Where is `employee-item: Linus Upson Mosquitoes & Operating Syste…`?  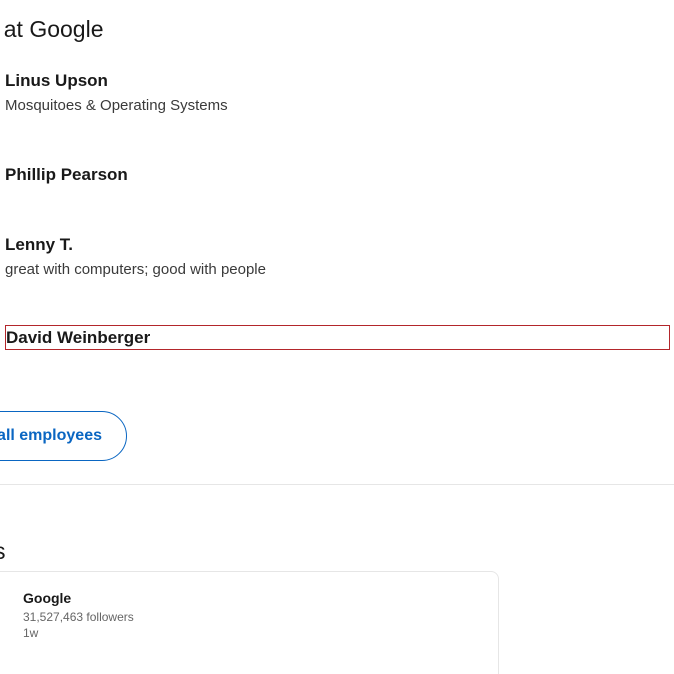
employee-item: Linus Upson Mosquitoes & Operating Syste… is located at coordinates (337, 93).